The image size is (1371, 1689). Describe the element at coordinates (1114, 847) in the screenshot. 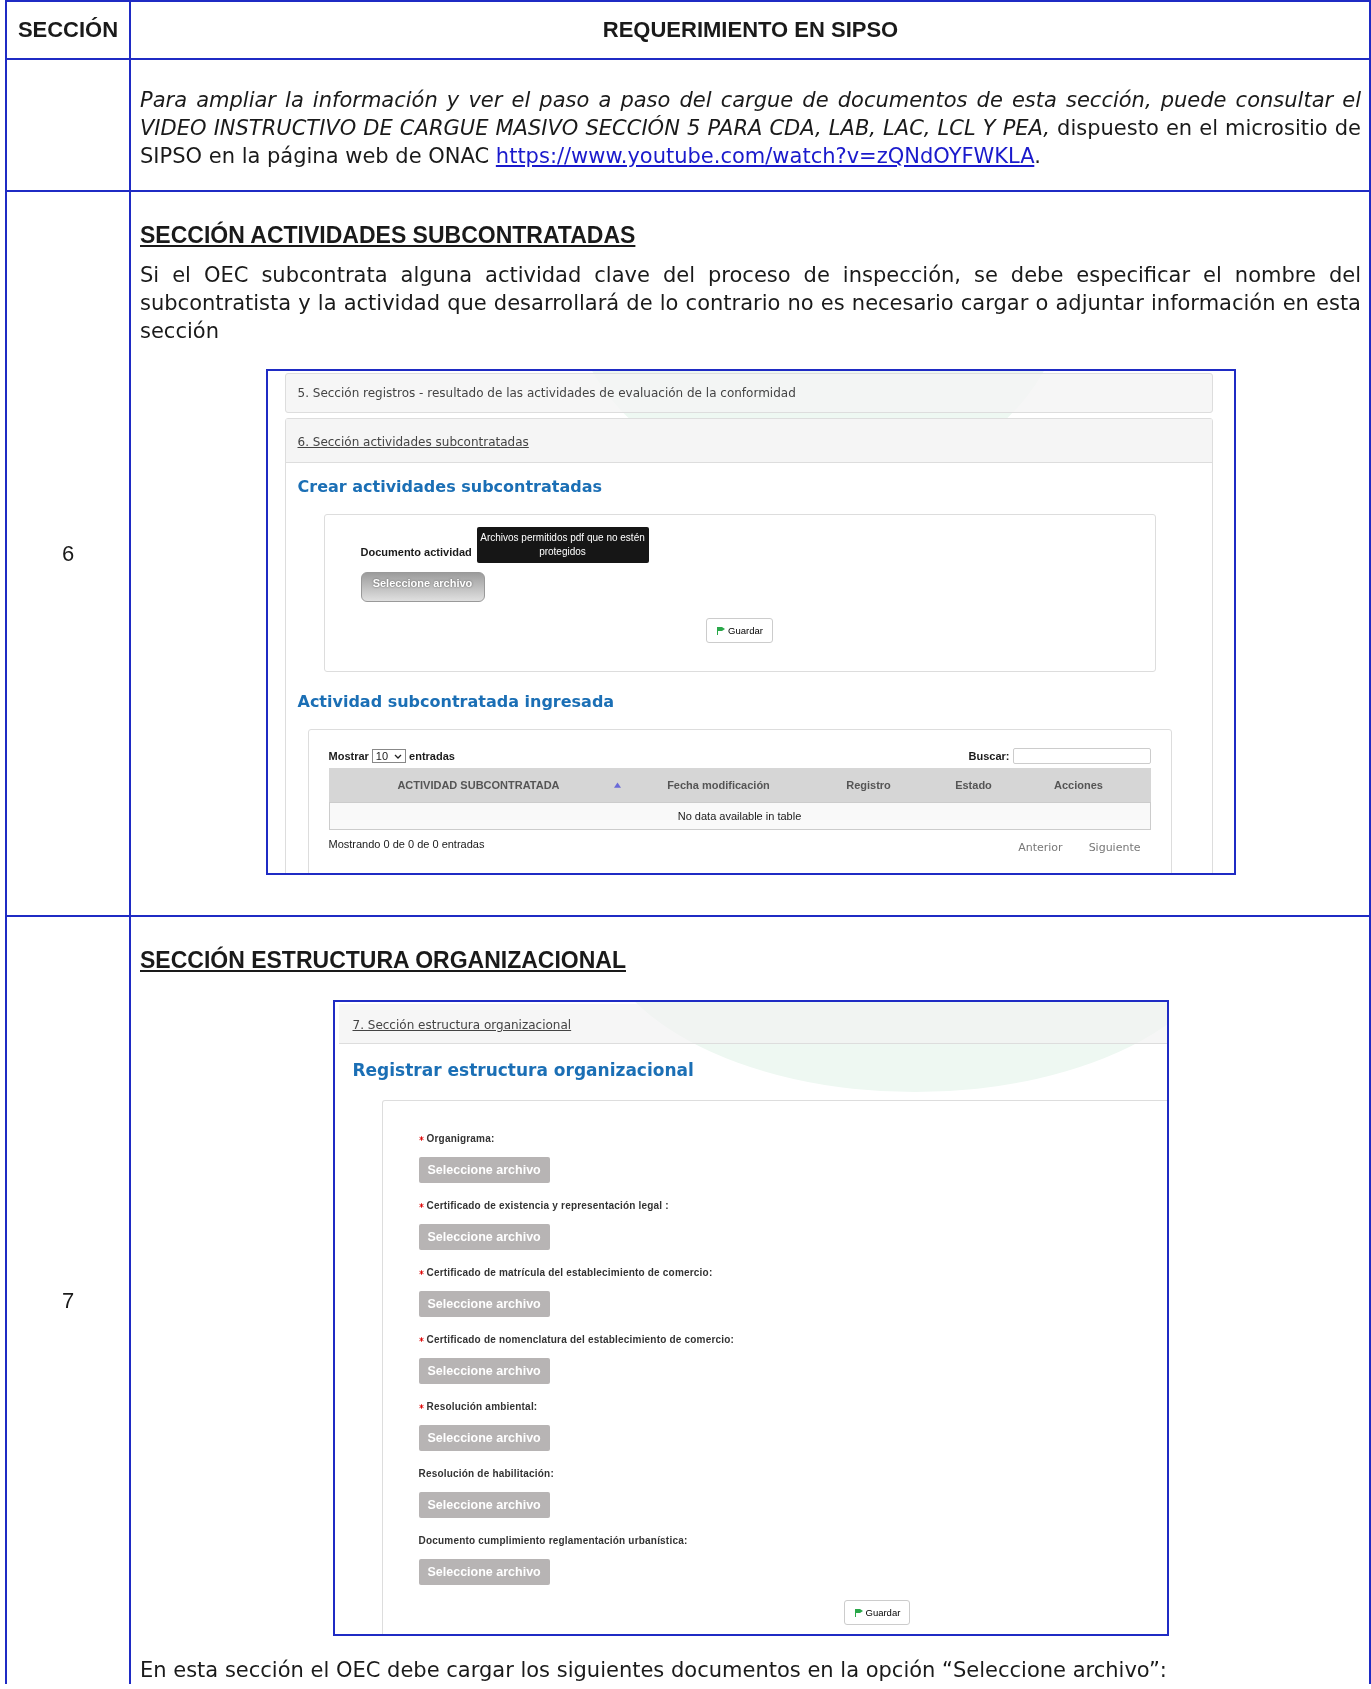

I see `pager-link: Siguiente` at that location.